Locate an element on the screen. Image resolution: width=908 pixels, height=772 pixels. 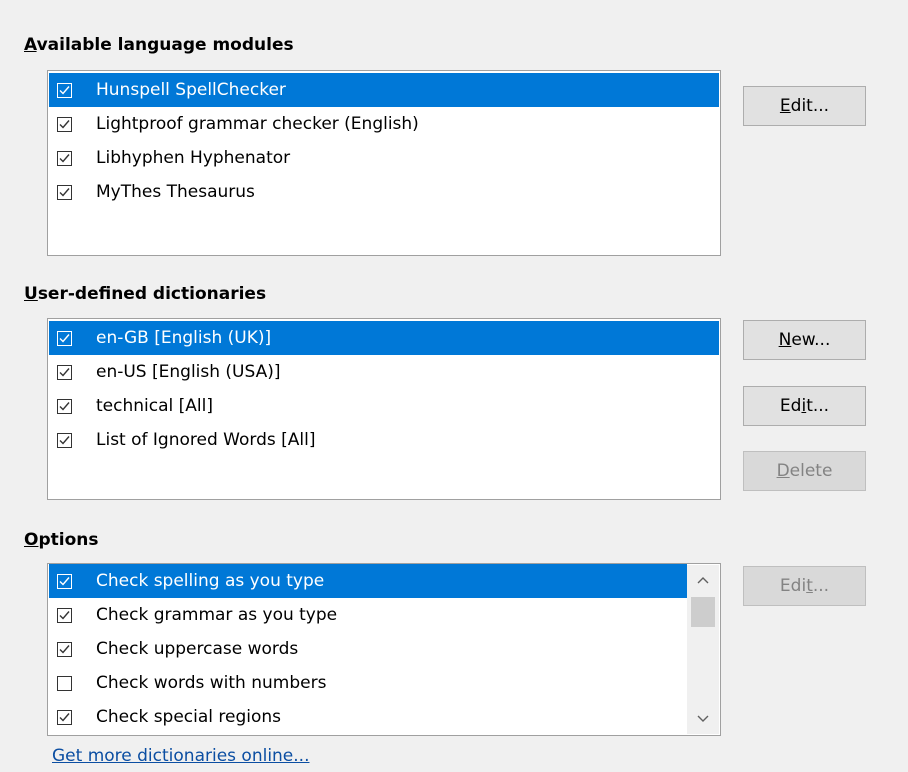
item-label: List of Ignored Words [All] is located at coordinates (206, 440).